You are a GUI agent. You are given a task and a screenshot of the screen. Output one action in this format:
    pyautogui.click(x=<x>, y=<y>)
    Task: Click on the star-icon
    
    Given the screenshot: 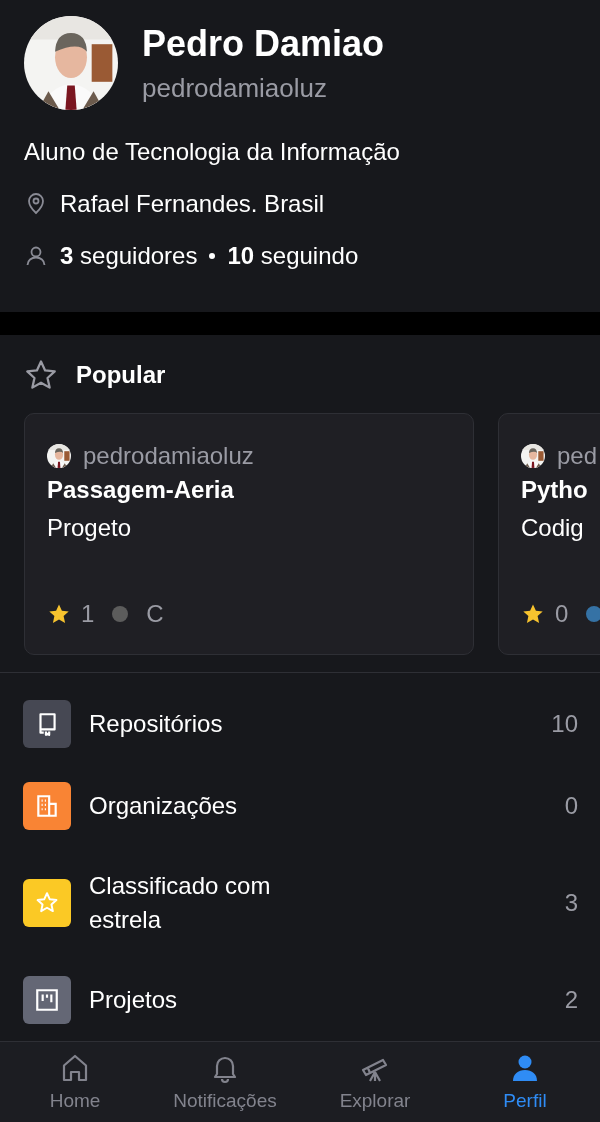 What is the action you would take?
    pyautogui.click(x=41, y=374)
    